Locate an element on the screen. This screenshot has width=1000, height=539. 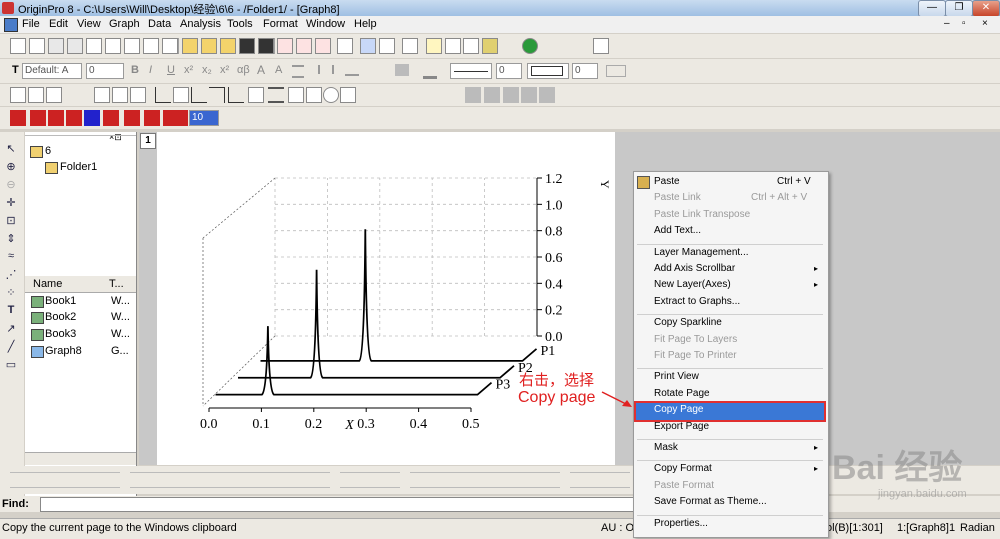
draw-data-icon: ≈ is located at coordinates (11, 256).